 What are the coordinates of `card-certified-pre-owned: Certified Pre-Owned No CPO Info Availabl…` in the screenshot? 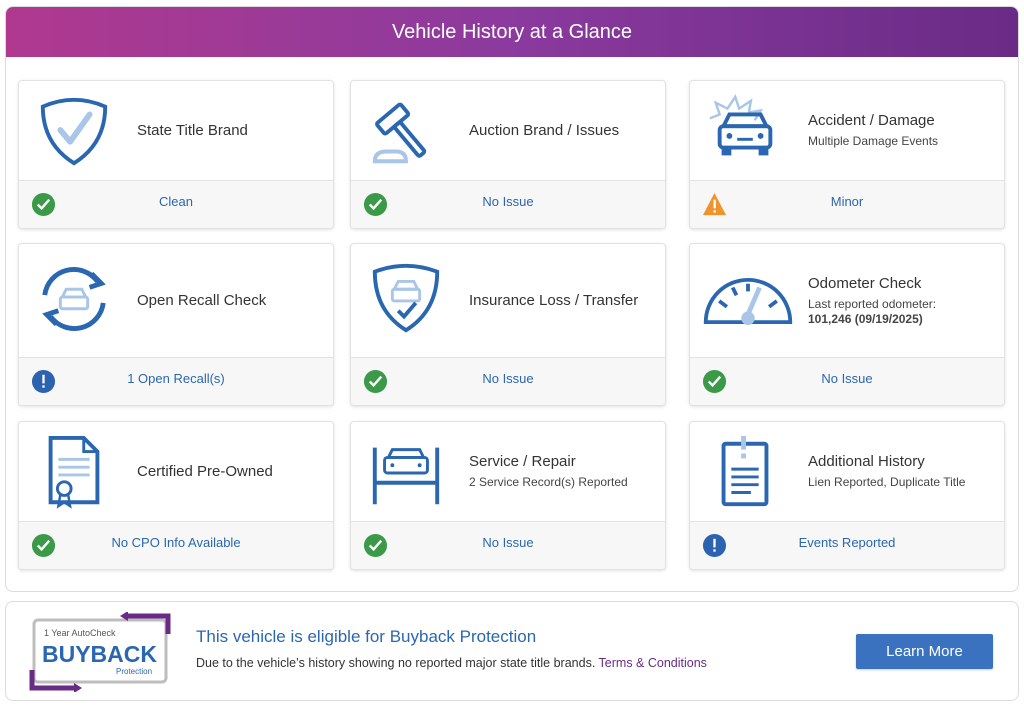 It's located at (176, 495).